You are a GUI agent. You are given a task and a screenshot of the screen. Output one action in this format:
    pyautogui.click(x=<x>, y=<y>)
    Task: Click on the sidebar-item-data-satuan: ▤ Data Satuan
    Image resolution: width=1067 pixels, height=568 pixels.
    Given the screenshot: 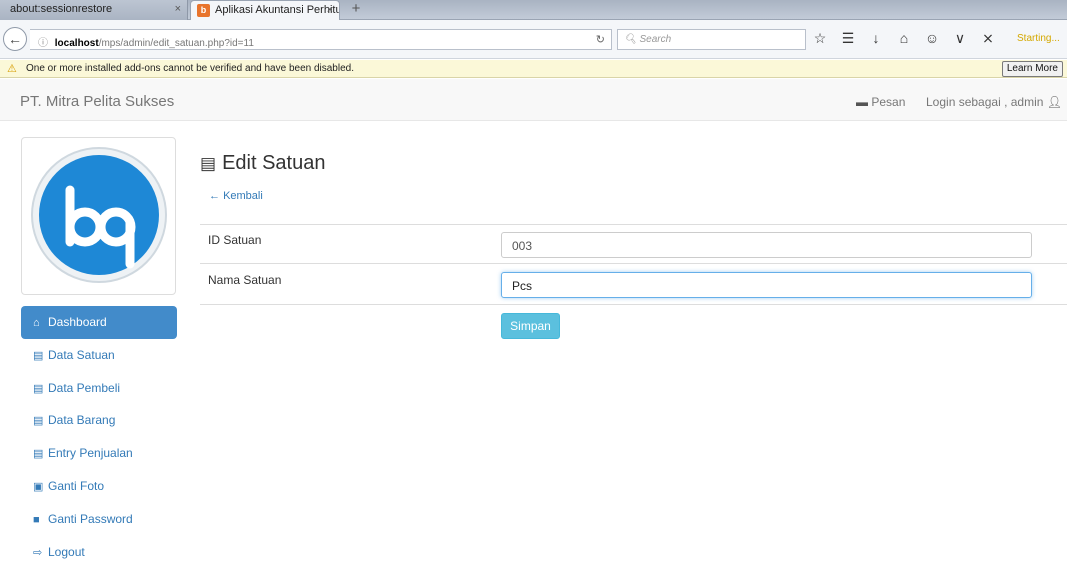 What is the action you would take?
    pyautogui.click(x=99, y=355)
    